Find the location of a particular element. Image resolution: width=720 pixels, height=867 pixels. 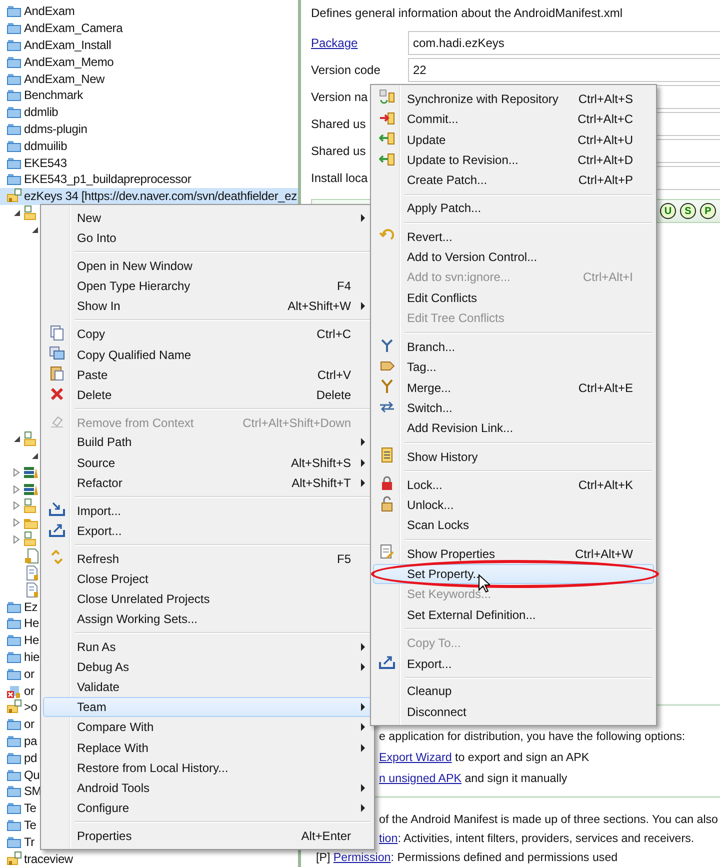

tree-label: pa is located at coordinates (30, 741).